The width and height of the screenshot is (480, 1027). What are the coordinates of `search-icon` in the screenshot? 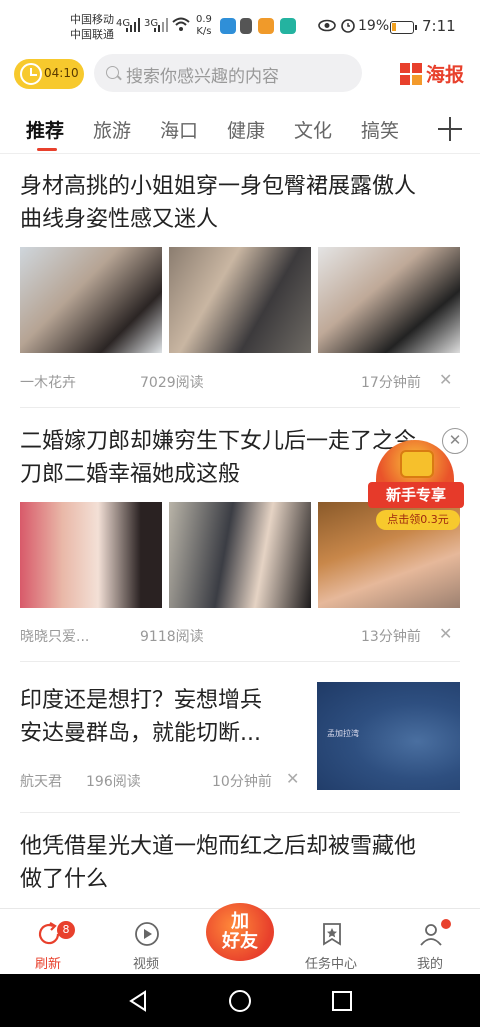 It's located at (112, 72).